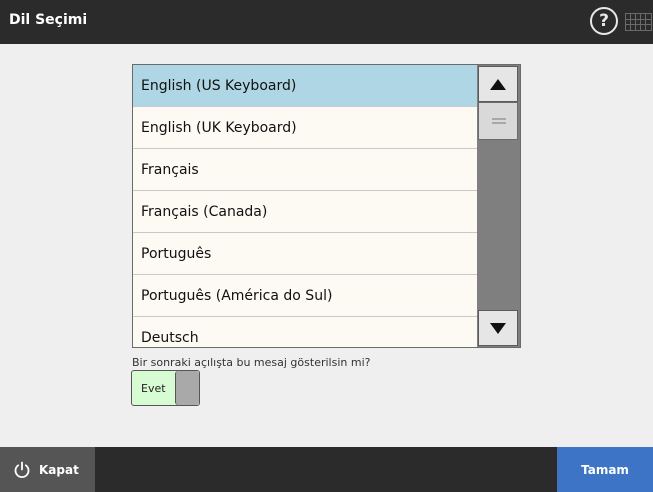  What do you see at coordinates (22, 469) in the screenshot?
I see `power-icon` at bounding box center [22, 469].